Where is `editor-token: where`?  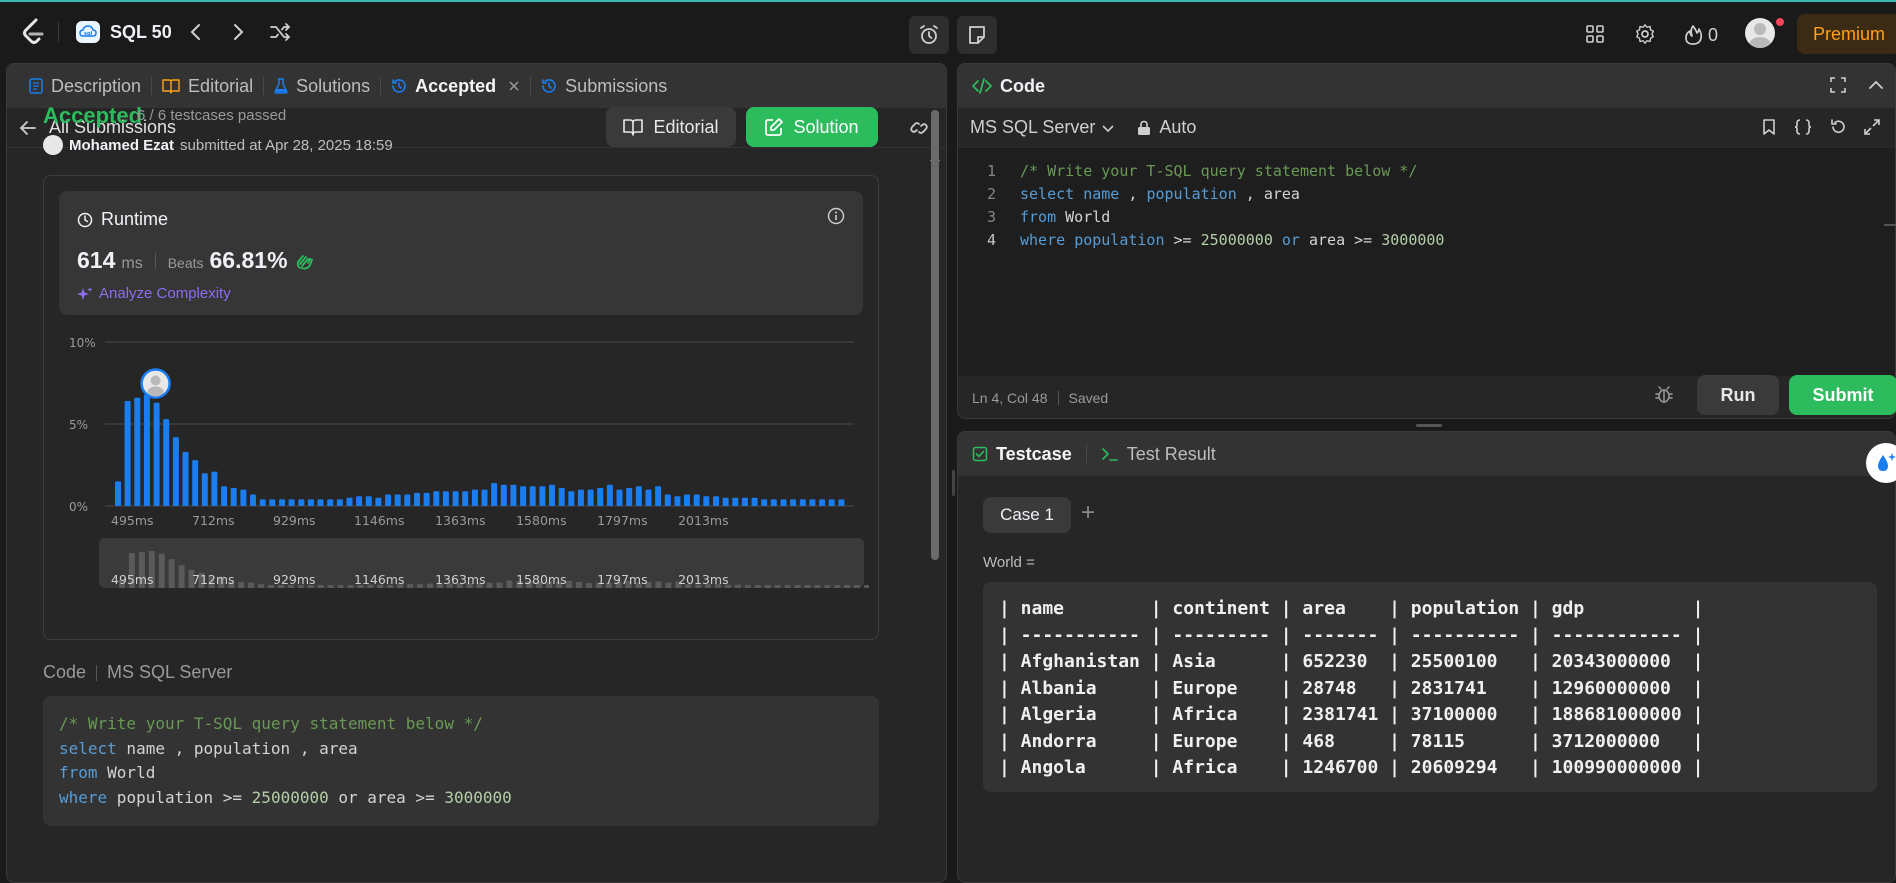 editor-token: where is located at coordinates (1043, 240).